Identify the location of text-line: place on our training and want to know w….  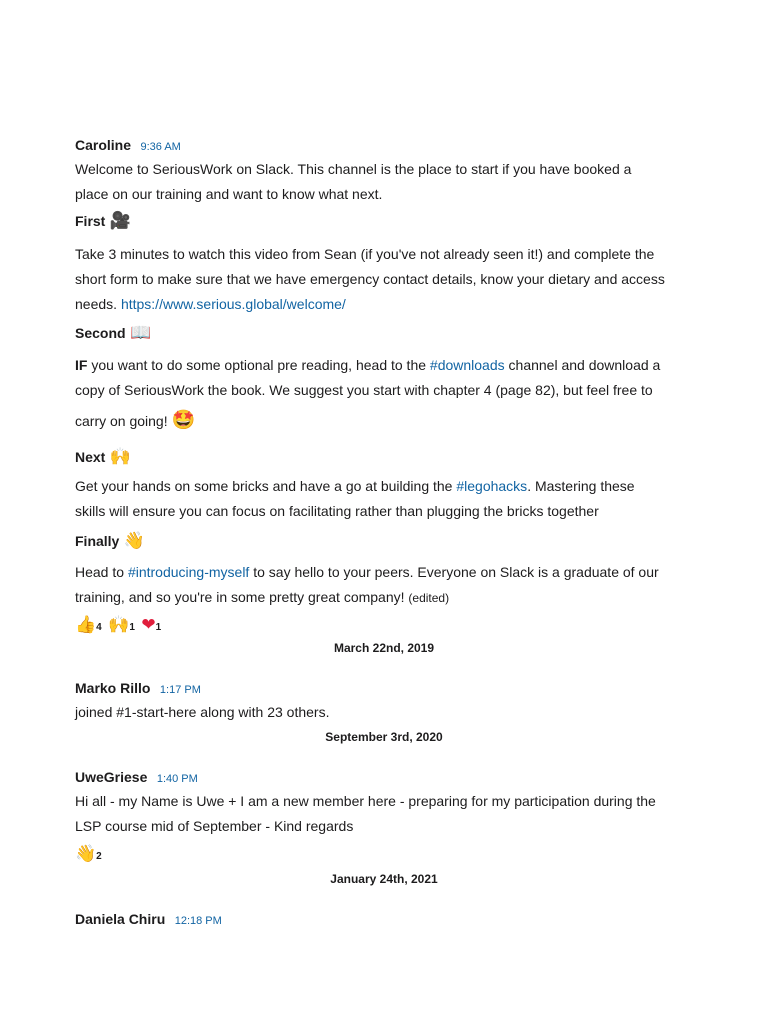
(229, 194).